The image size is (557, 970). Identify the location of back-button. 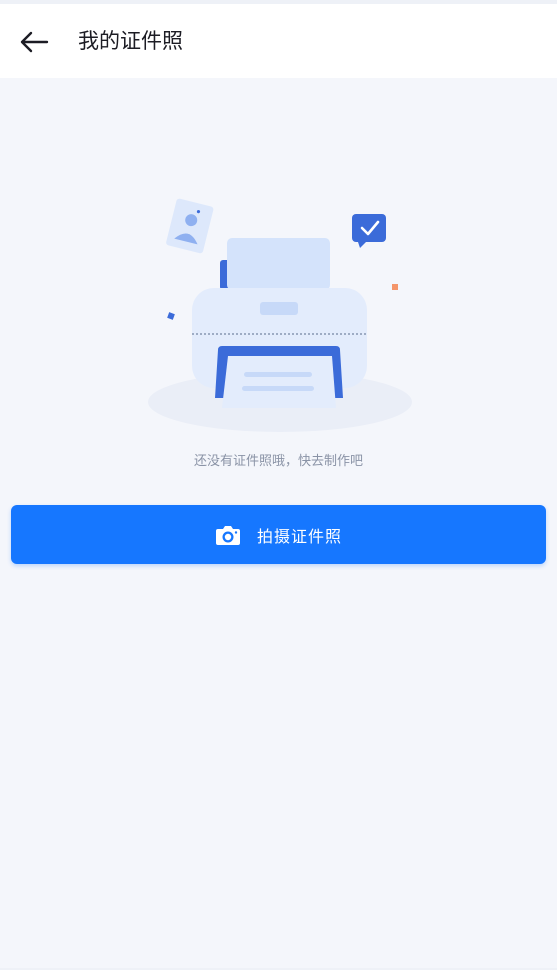
(34, 42).